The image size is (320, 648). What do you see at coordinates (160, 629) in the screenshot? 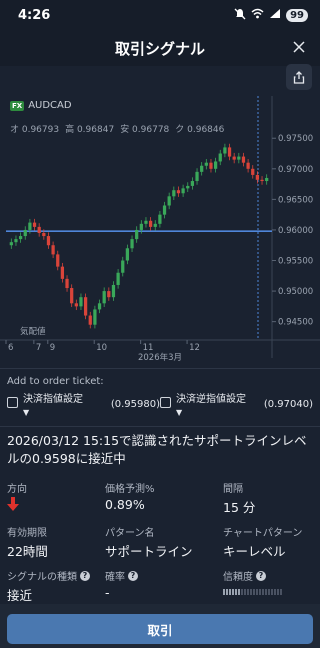
I see `trade-button: 取引` at bounding box center [160, 629].